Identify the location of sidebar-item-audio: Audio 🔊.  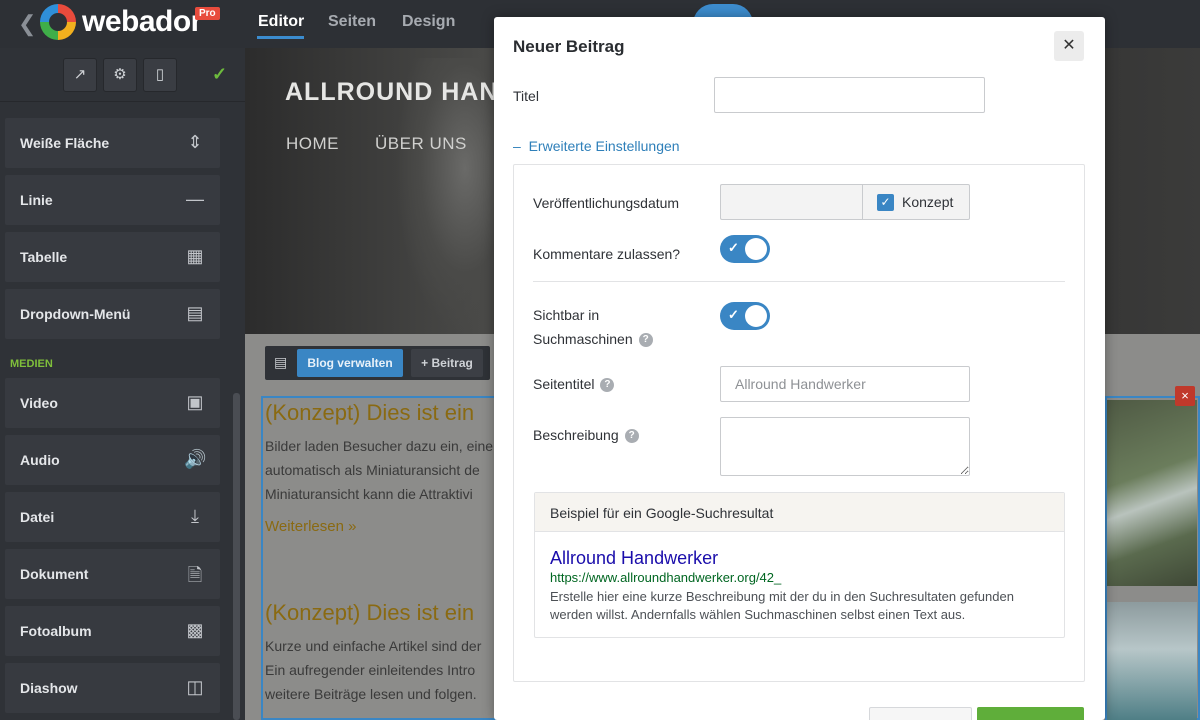
(112, 460).